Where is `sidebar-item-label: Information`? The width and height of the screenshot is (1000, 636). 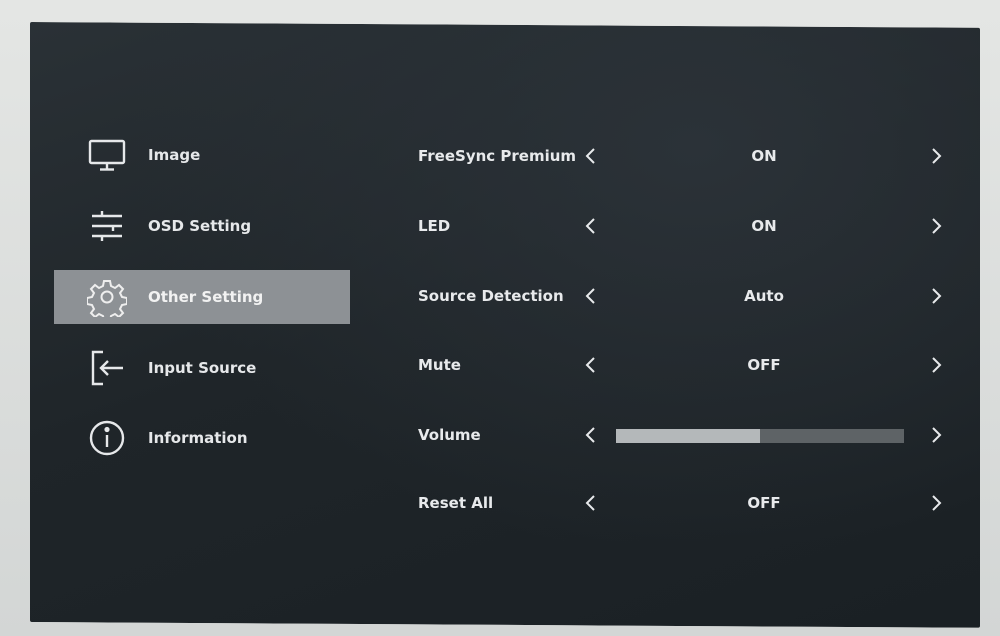 sidebar-item-label: Information is located at coordinates (198, 438).